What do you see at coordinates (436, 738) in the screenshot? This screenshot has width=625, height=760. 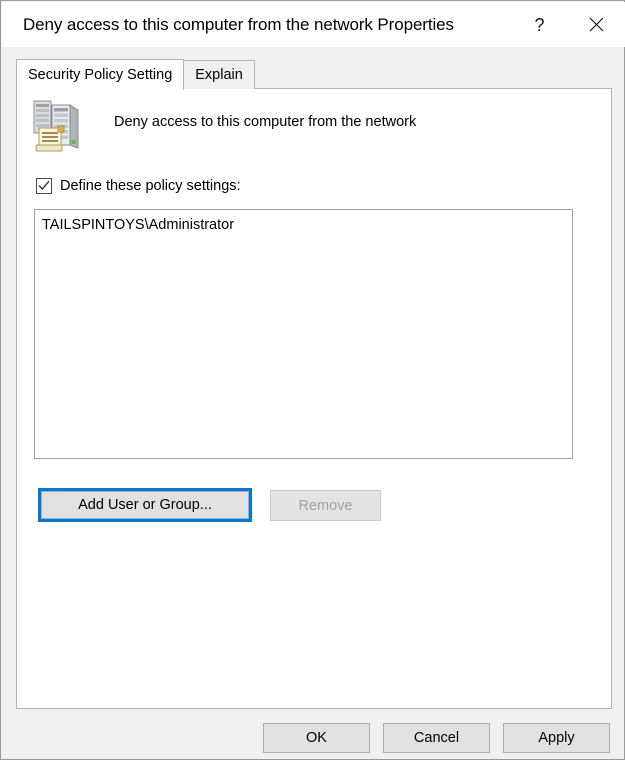 I see `cancel-button: Cancel` at bounding box center [436, 738].